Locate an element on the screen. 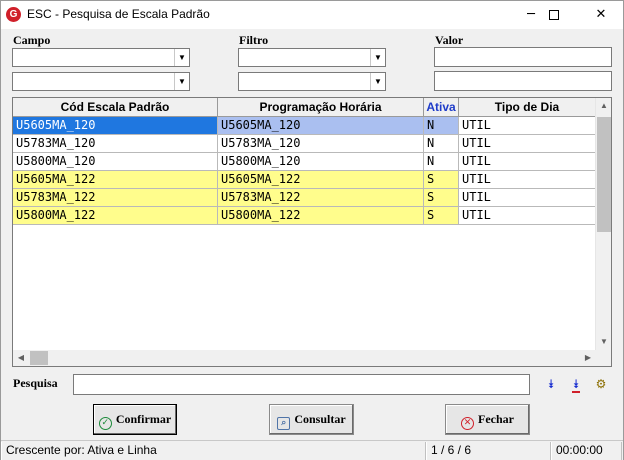 The image size is (624, 460). consult-button-label: Consultar is located at coordinates (320, 419).